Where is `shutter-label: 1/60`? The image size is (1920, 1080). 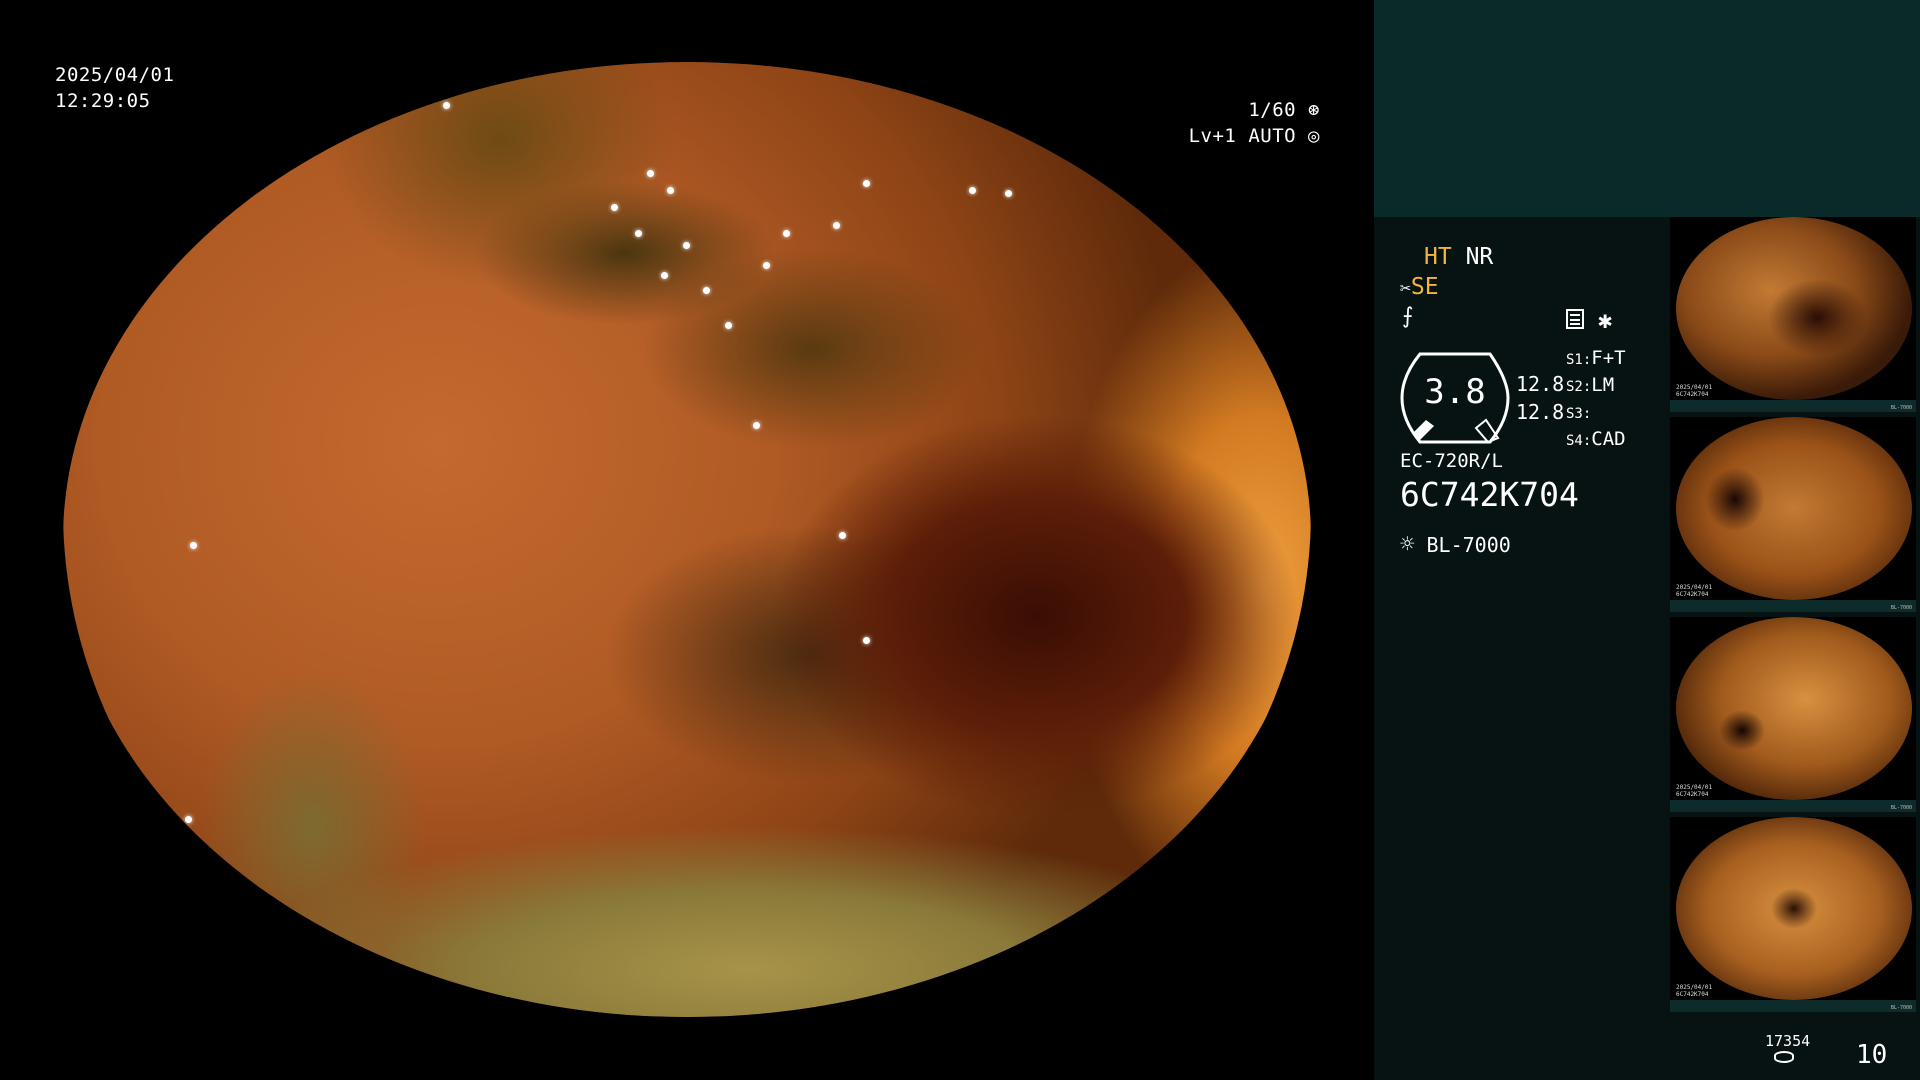 shutter-label: 1/60 is located at coordinates (1272, 110).